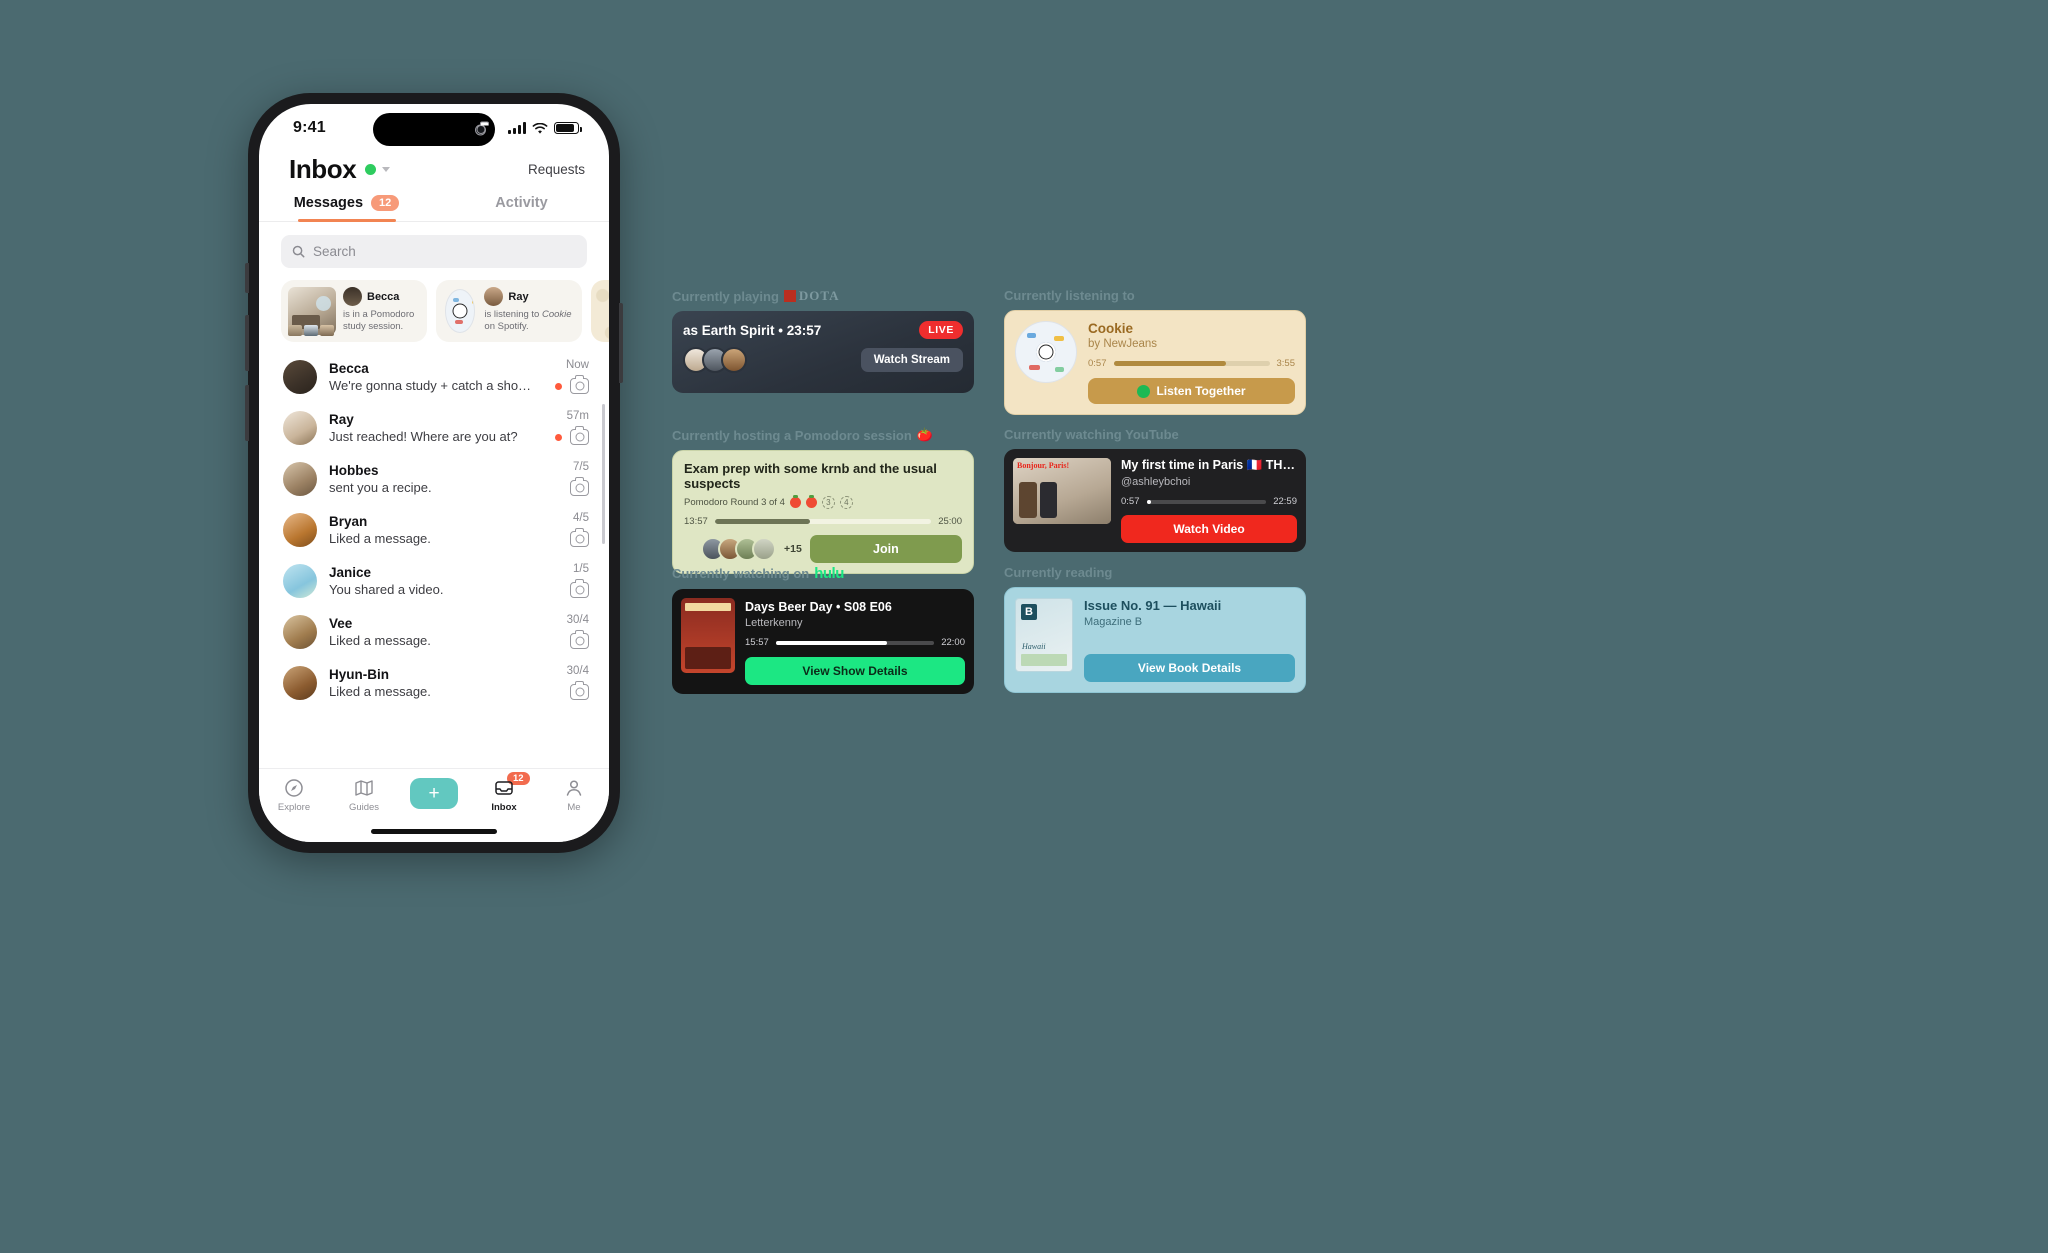 Image resolution: width=2048 pixels, height=1253 pixels. I want to click on youtube-progress-bar, so click(1206, 501).